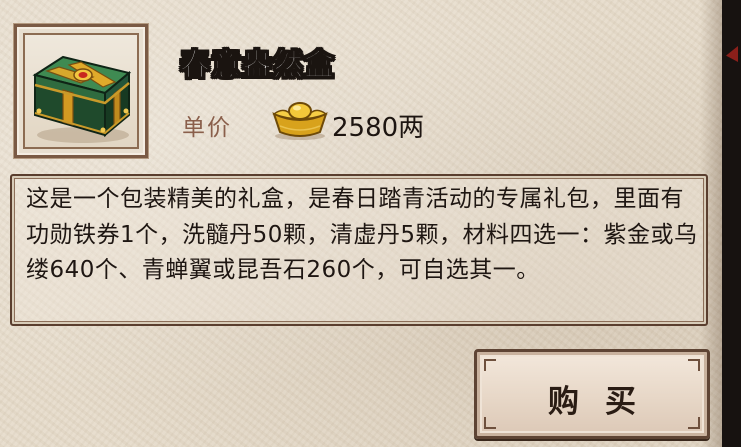 The height and width of the screenshot is (447, 741). What do you see at coordinates (731, 223) in the screenshot?
I see `background-strip` at bounding box center [731, 223].